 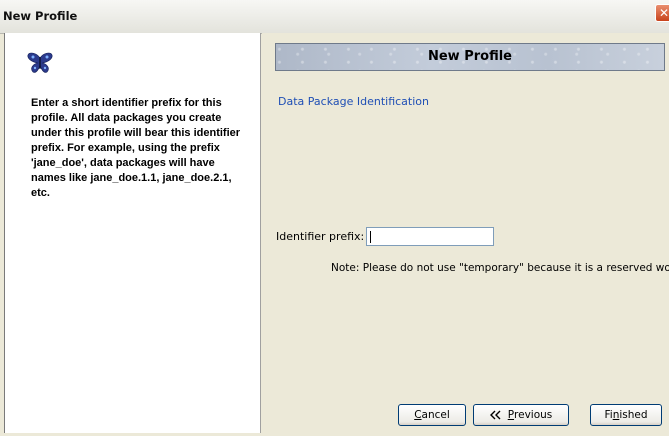 I want to click on finished-mnemonic: n, so click(x=616, y=415).